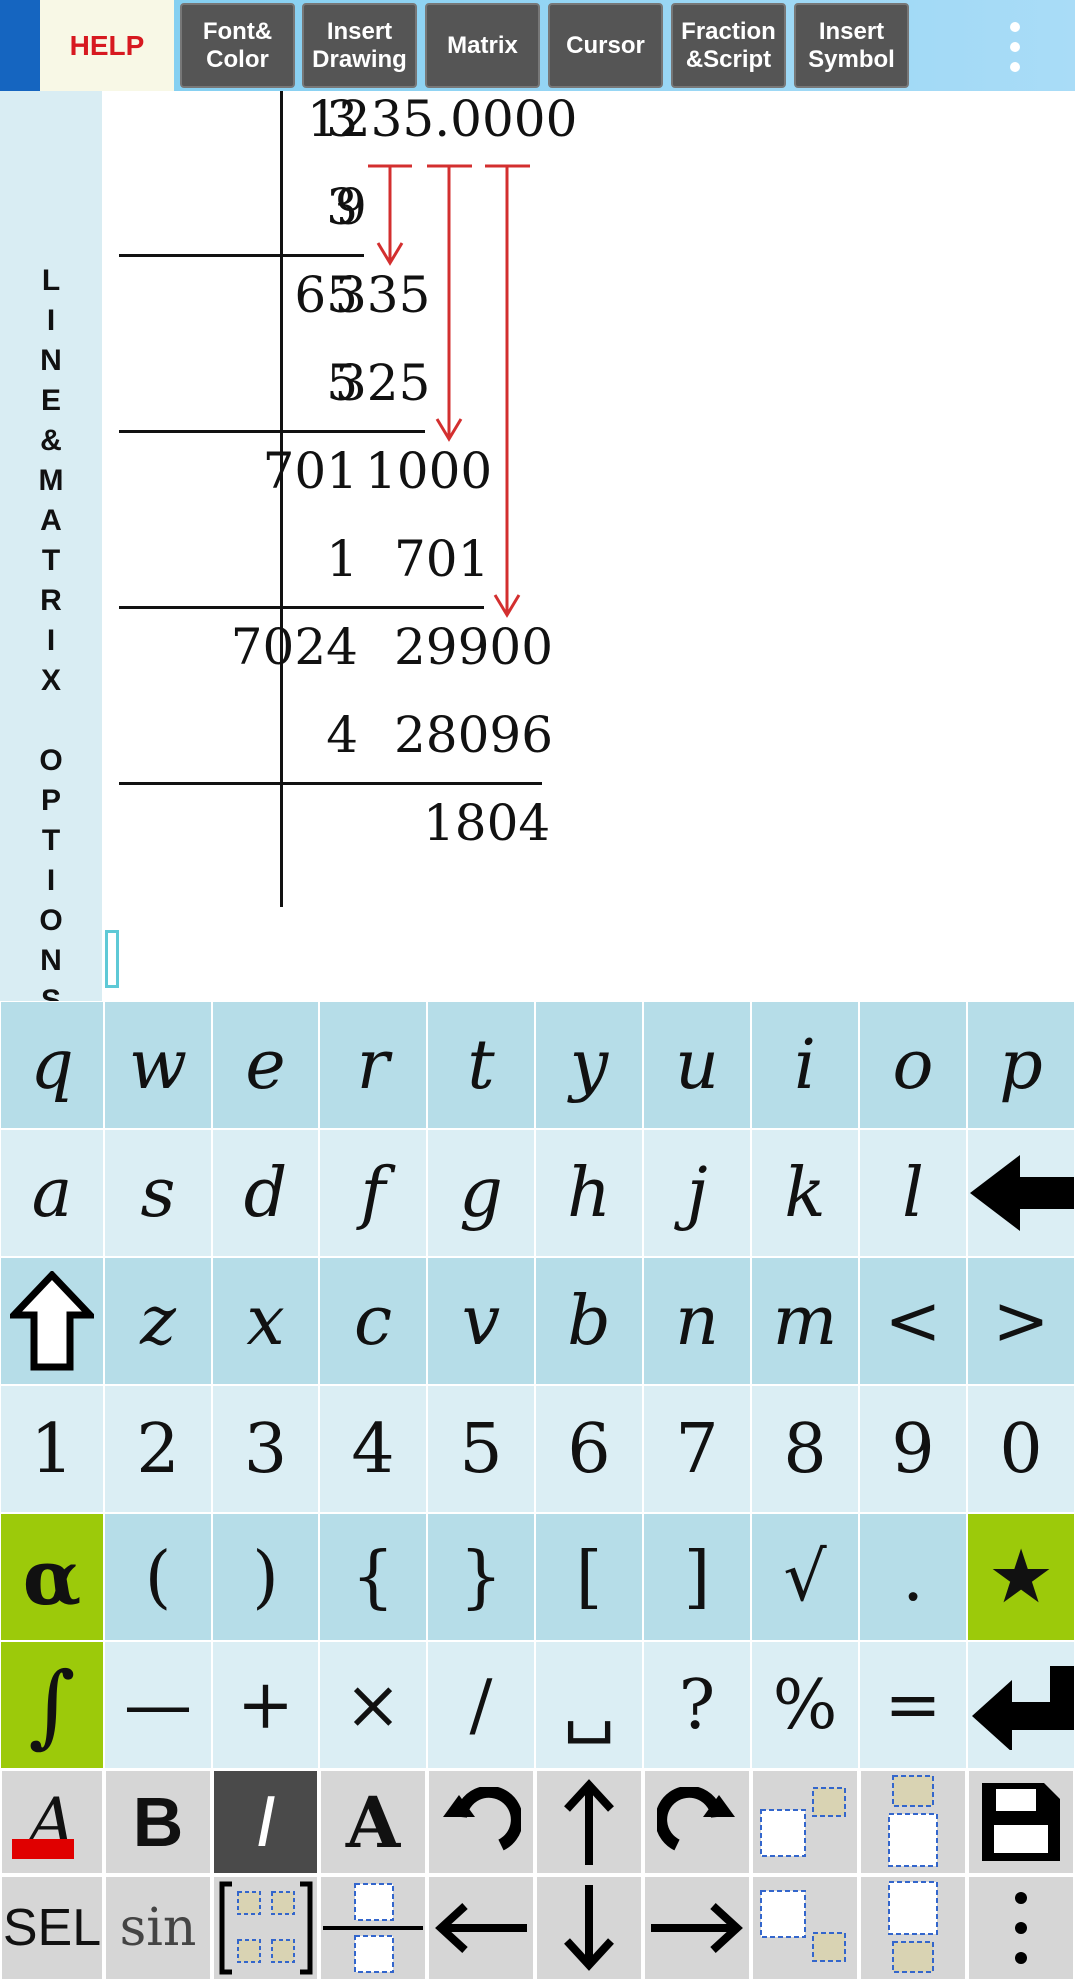  I want to click on integral-key: ∫, so click(52, 1705).